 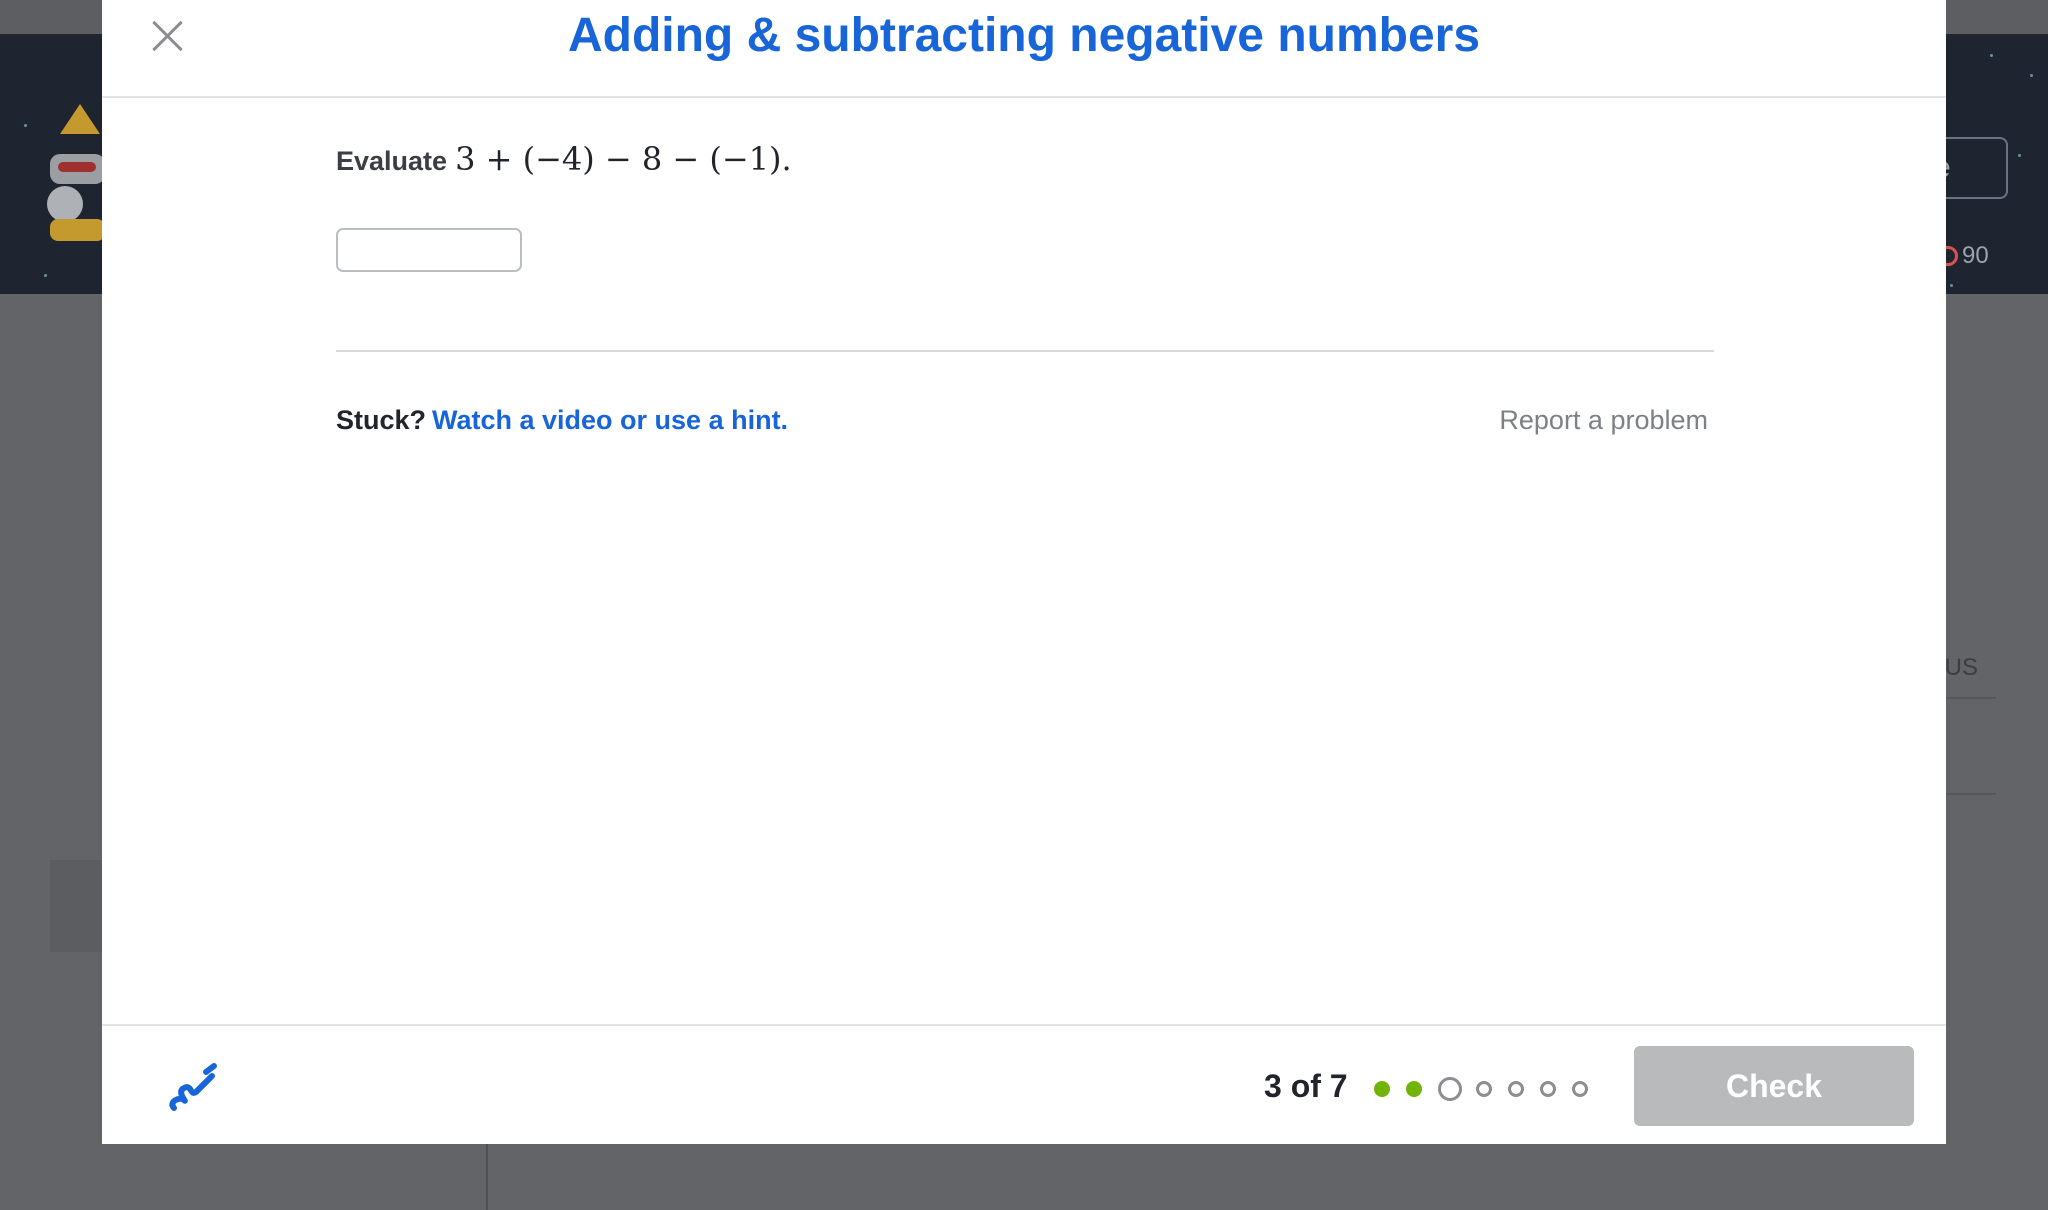 What do you see at coordinates (429, 250) in the screenshot?
I see `answer-input` at bounding box center [429, 250].